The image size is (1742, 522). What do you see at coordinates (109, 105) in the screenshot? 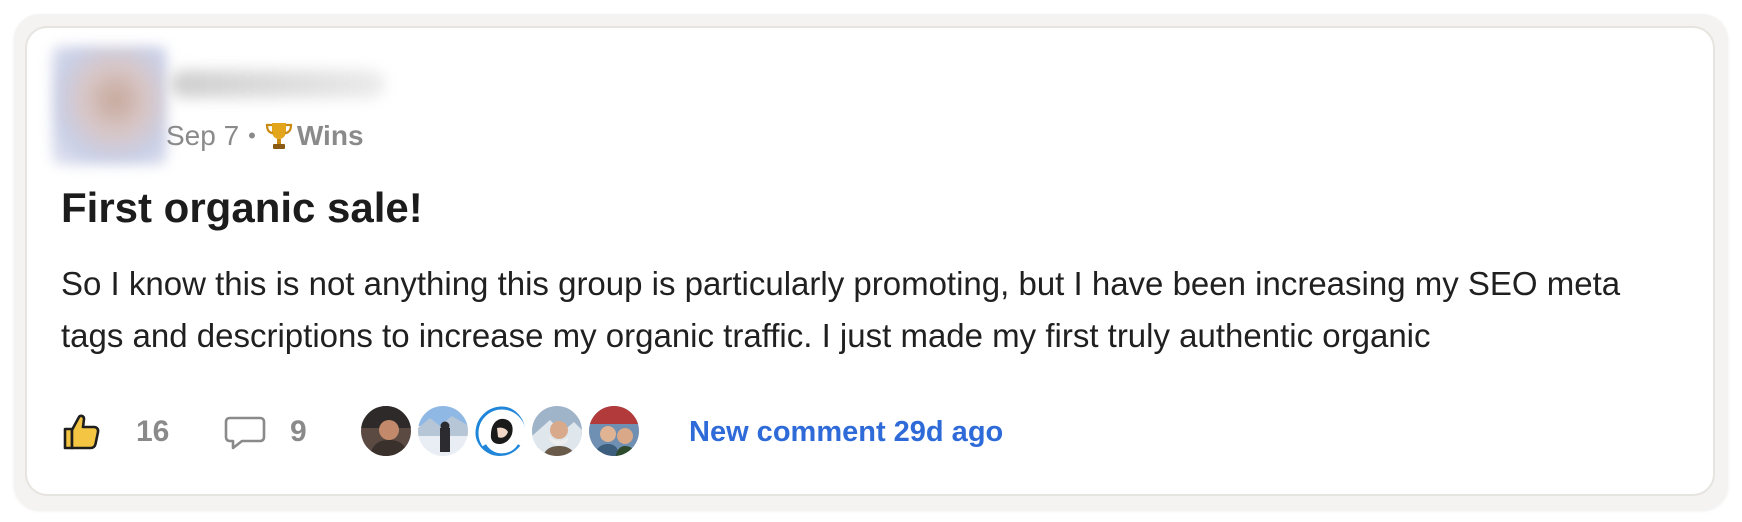
I see `author-avatar` at bounding box center [109, 105].